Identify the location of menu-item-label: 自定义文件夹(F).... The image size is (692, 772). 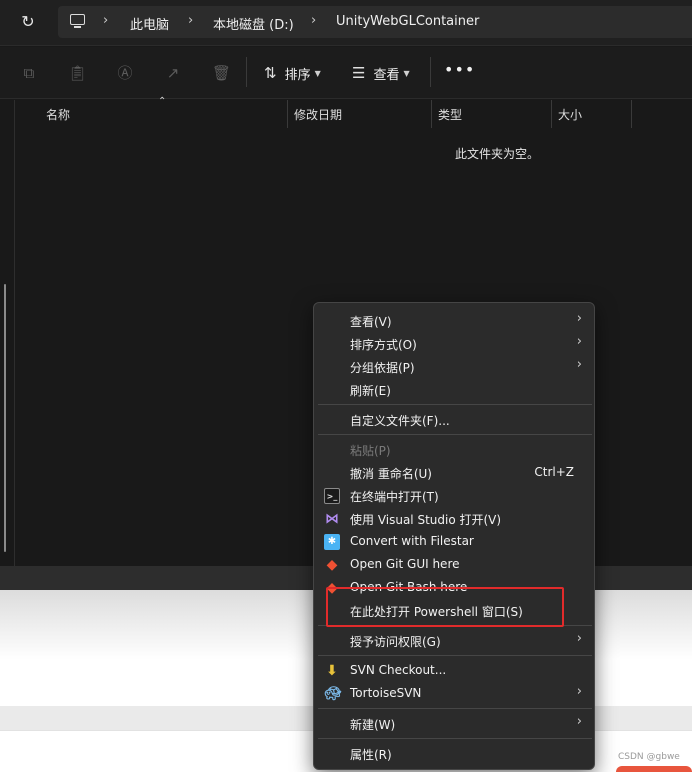
(400, 421).